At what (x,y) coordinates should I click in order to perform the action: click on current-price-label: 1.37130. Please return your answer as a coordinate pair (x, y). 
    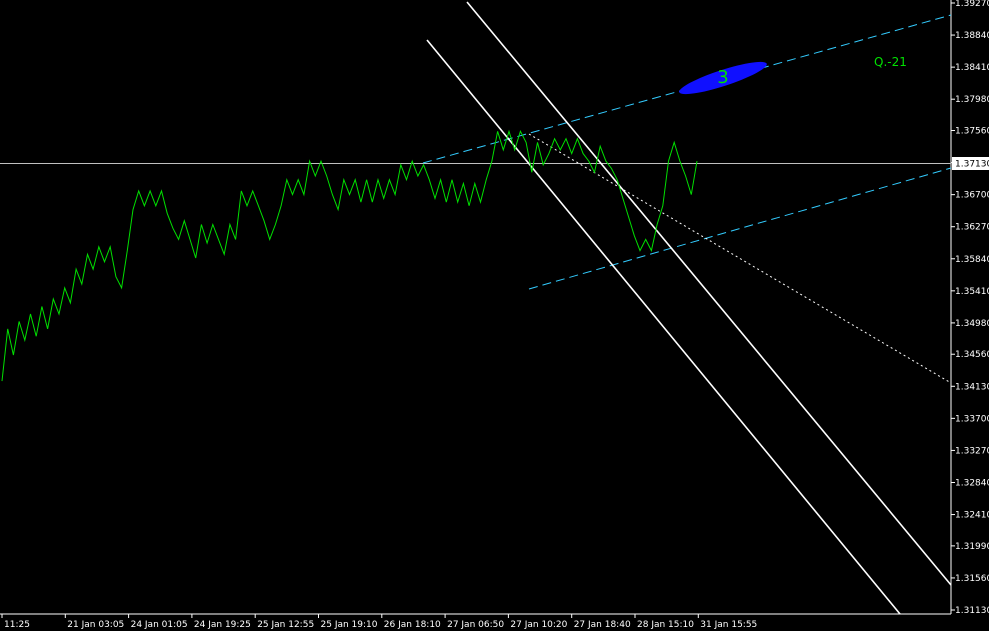
    Looking at the image, I should click on (972, 165).